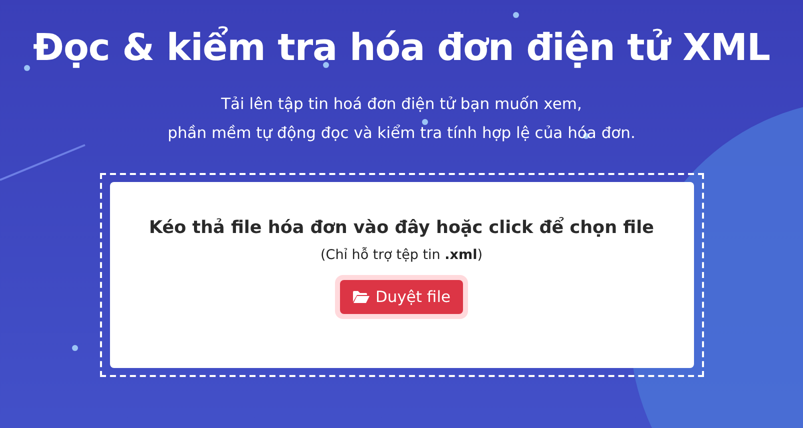  I want to click on browse-file-button: Duyệt file, so click(401, 297).